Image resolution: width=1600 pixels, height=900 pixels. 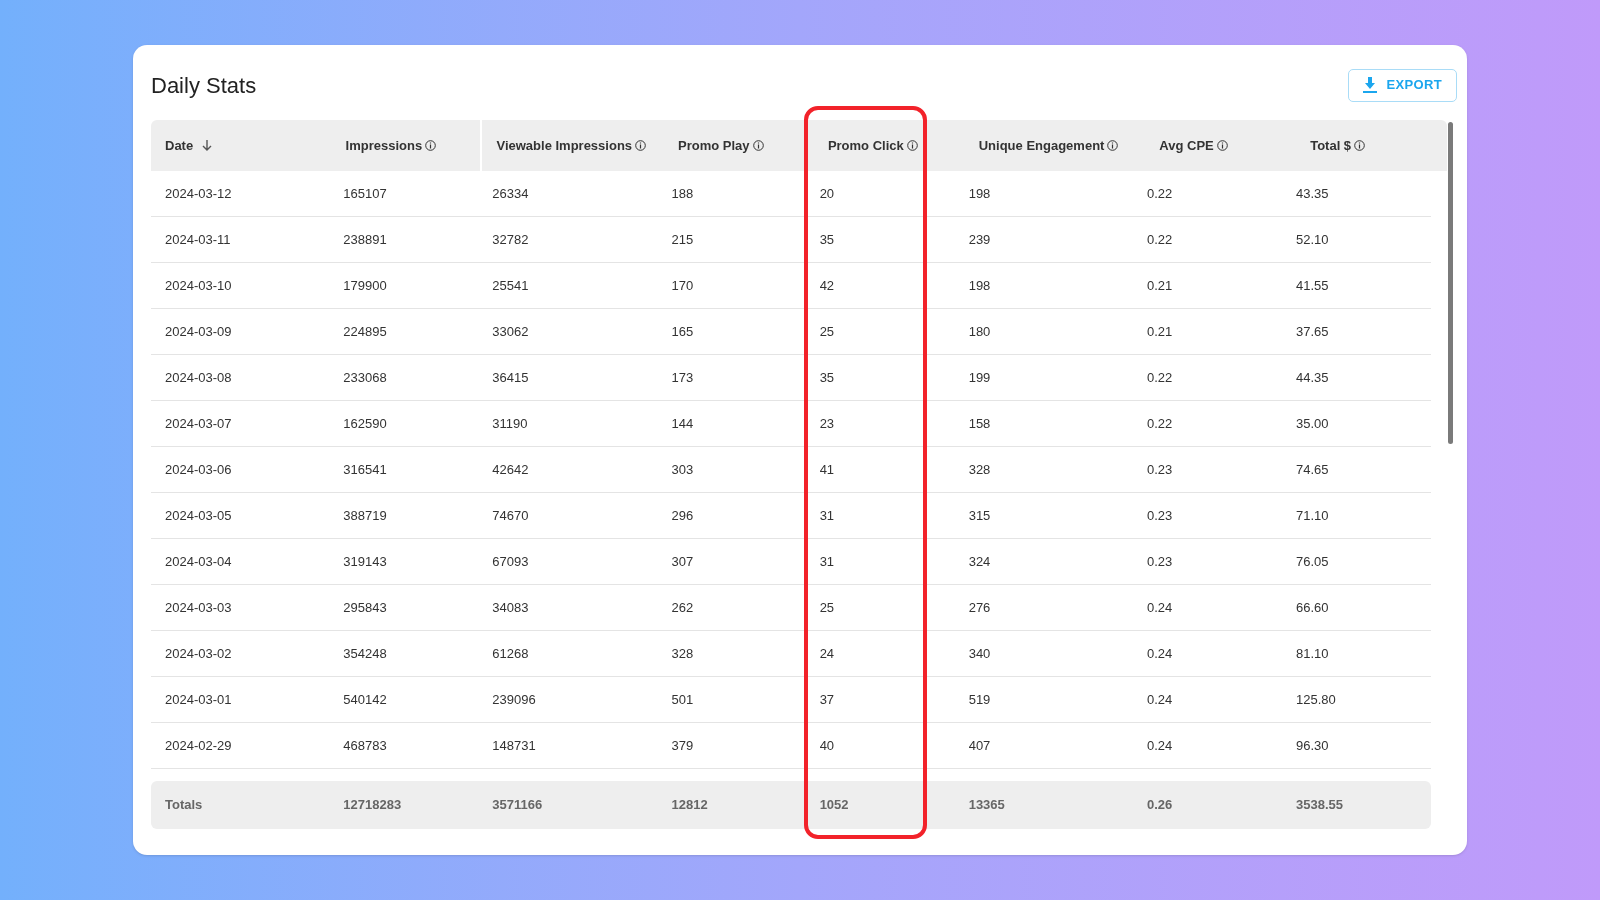 I want to click on table-cell-text: 2024-03-09, so click(x=198, y=331).